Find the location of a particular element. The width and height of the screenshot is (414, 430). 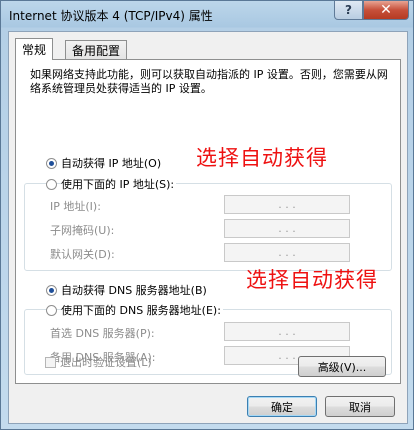

ok-button: 确定 is located at coordinates (282, 406).